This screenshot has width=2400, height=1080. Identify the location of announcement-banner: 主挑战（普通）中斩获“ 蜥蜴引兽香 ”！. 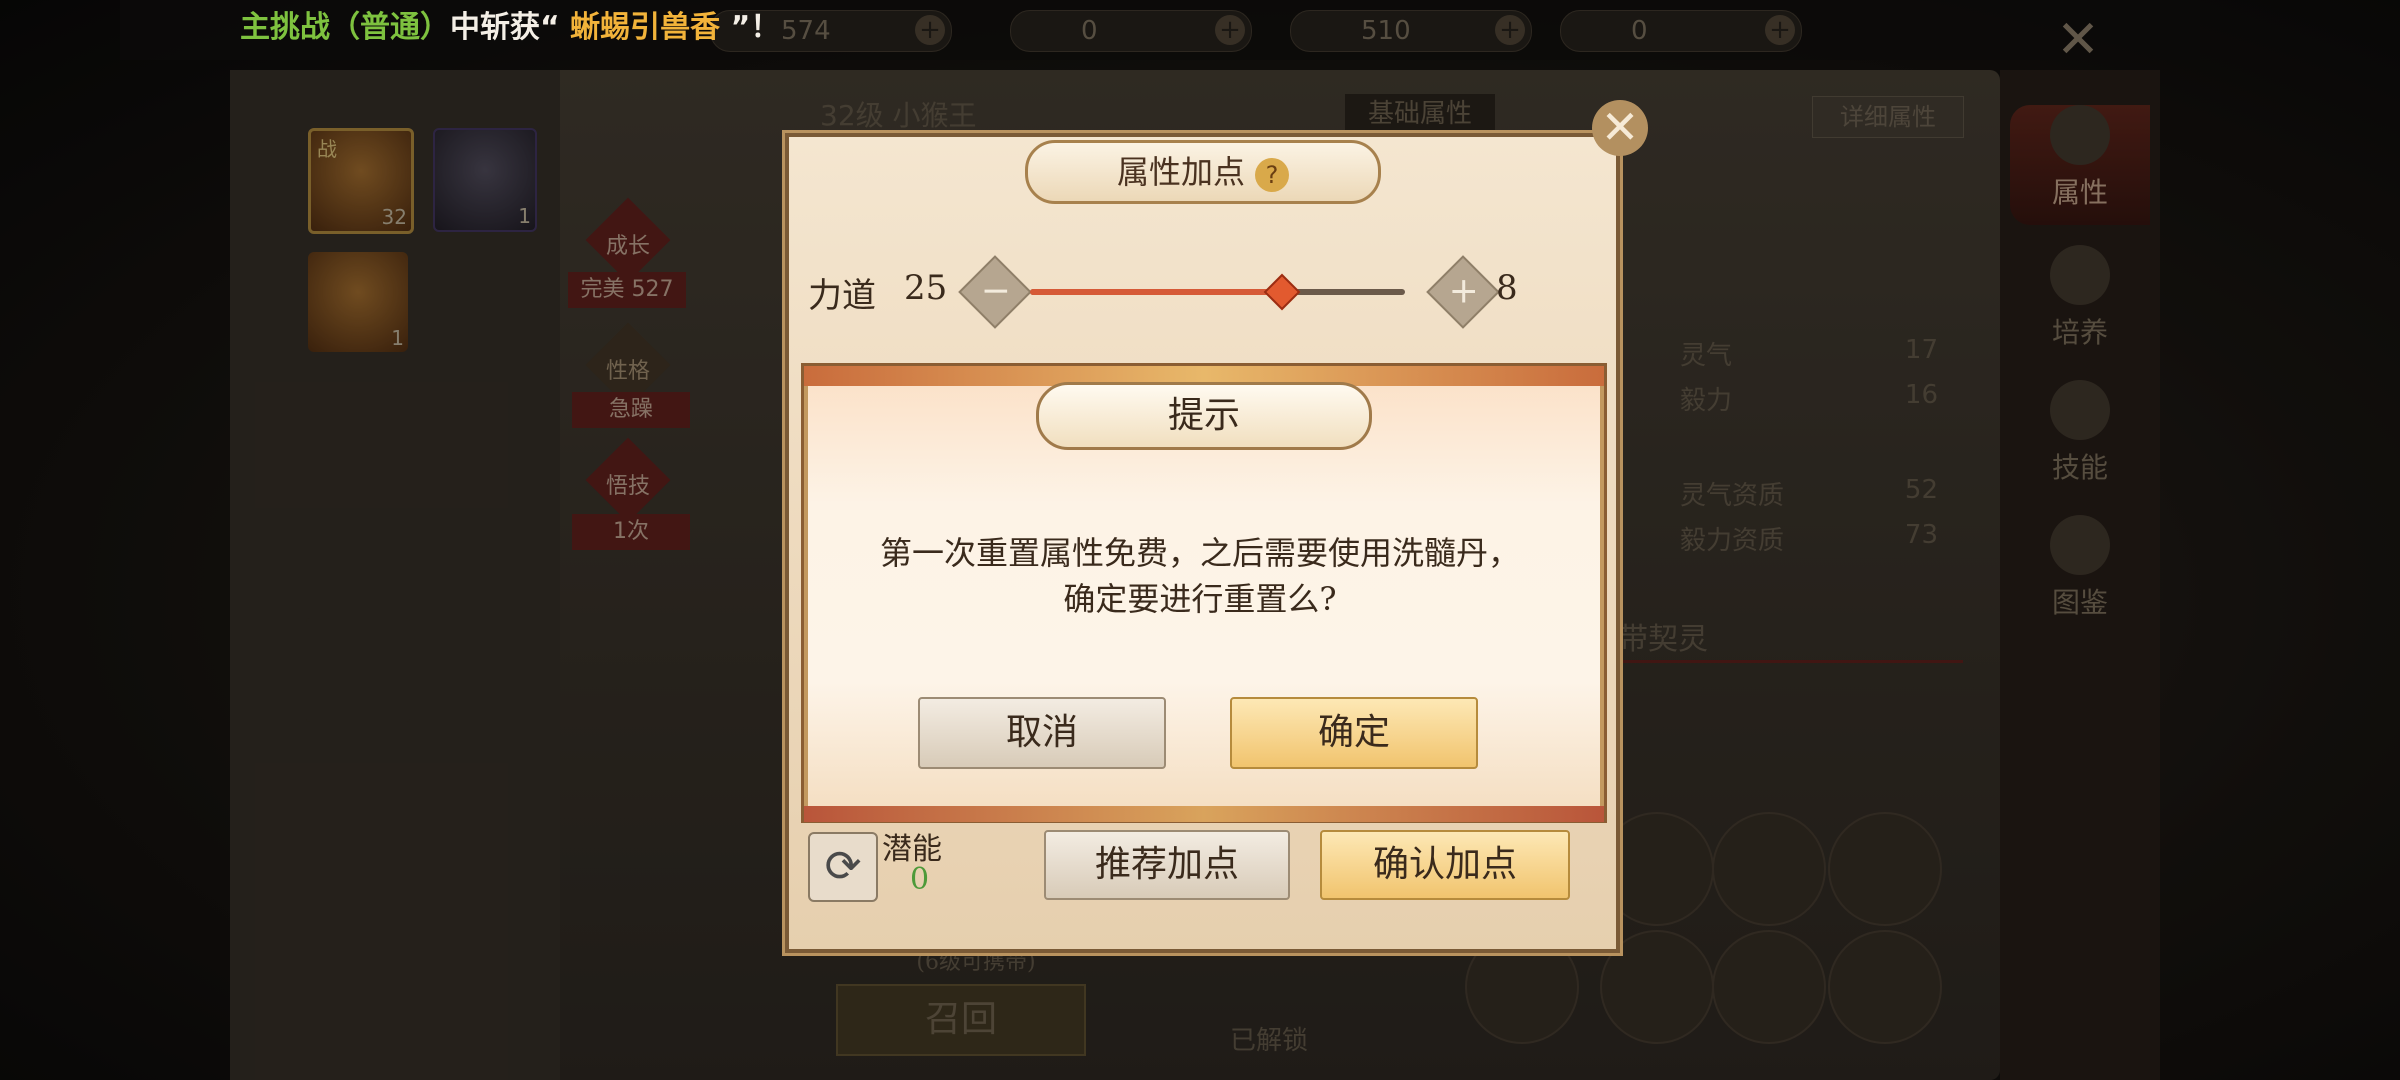
(510, 28).